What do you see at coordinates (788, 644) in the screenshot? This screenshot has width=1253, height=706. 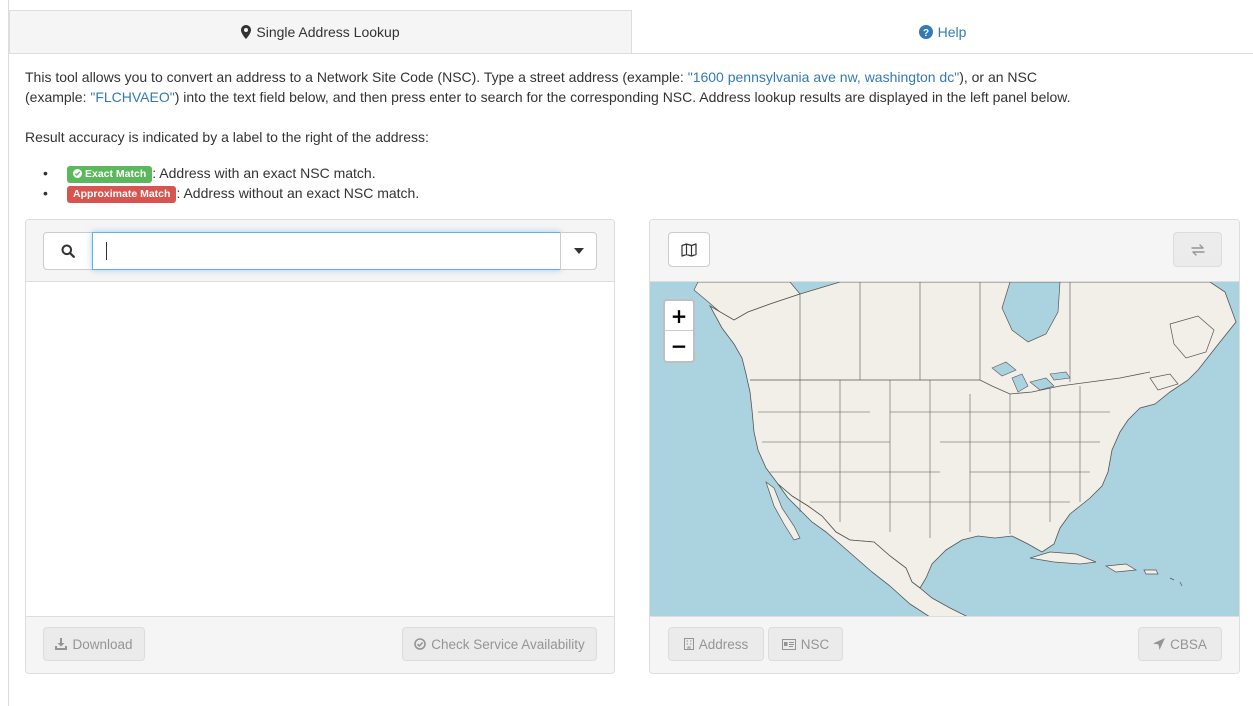 I see `id-card-icon` at bounding box center [788, 644].